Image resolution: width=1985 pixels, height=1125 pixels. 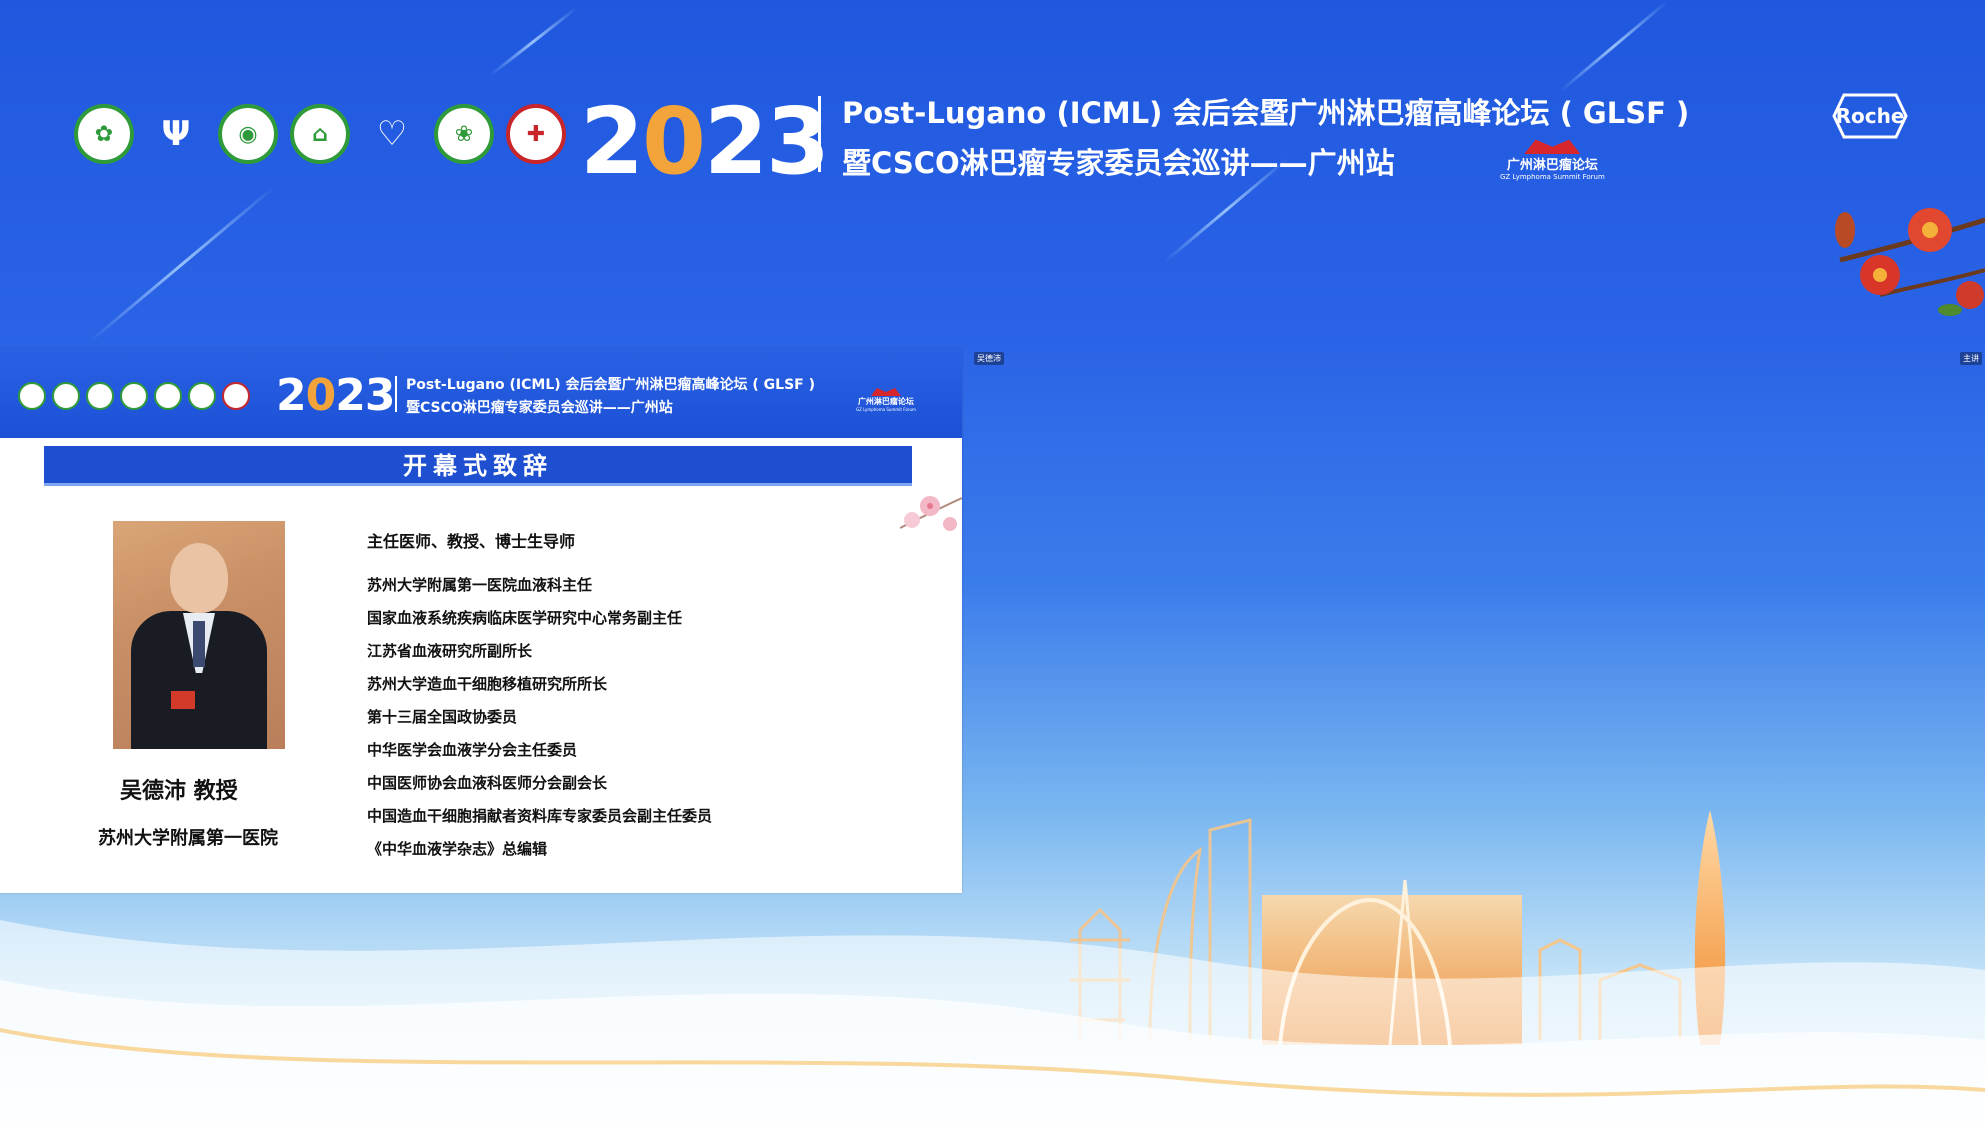 What do you see at coordinates (885, 401) in the screenshot?
I see `slide-forum-name-cn: 广州淋巴瘤论坛` at bounding box center [885, 401].